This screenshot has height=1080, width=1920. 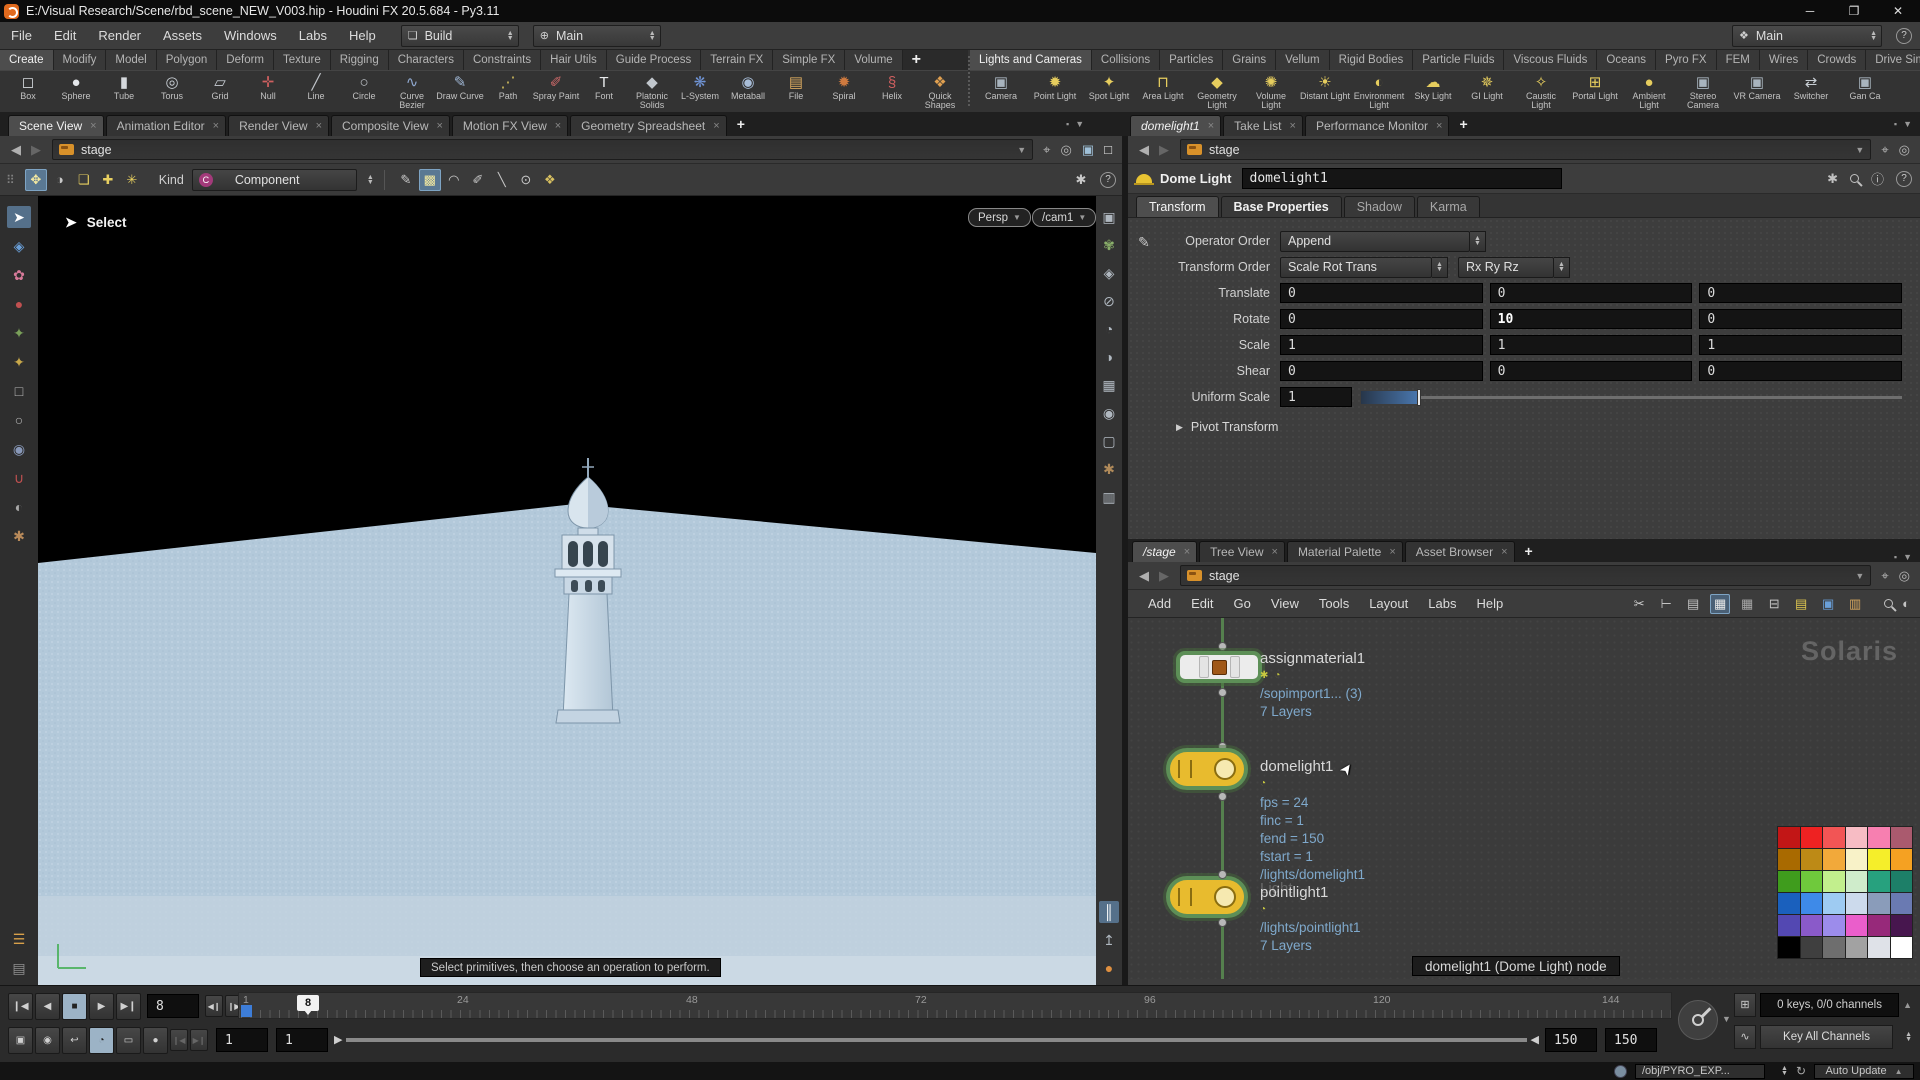 What do you see at coordinates (47, 1006) in the screenshot?
I see `play-reverse-button: ◀` at bounding box center [47, 1006].